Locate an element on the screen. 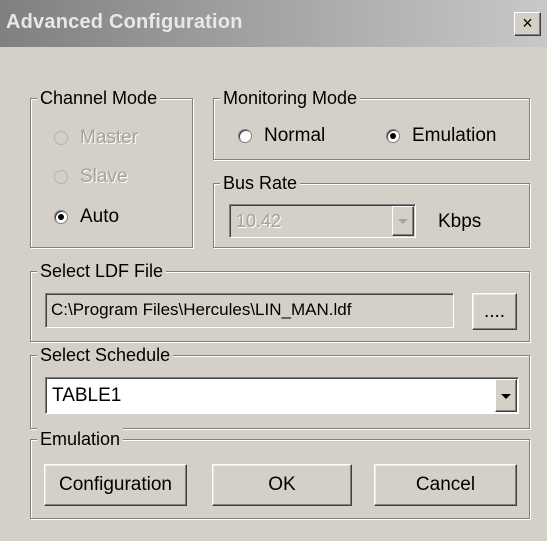 Image resolution: width=558 pixels, height=544 pixels. radio-emulation-label: Emulation is located at coordinates (454, 135).